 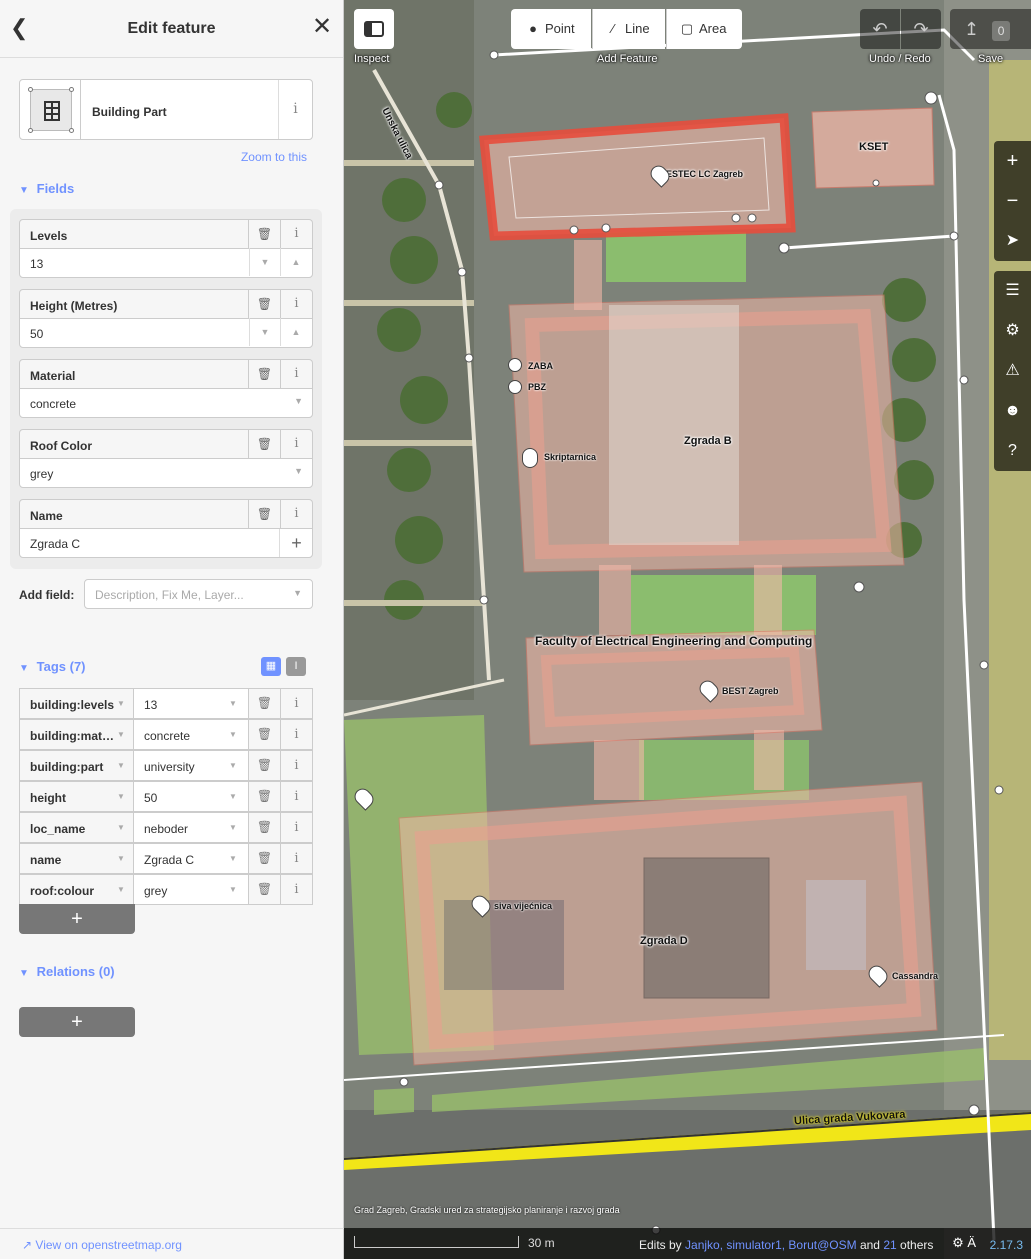 I want to click on view-on-osm-link: ↗ View on openstreetmap.org, so click(x=172, y=1243).